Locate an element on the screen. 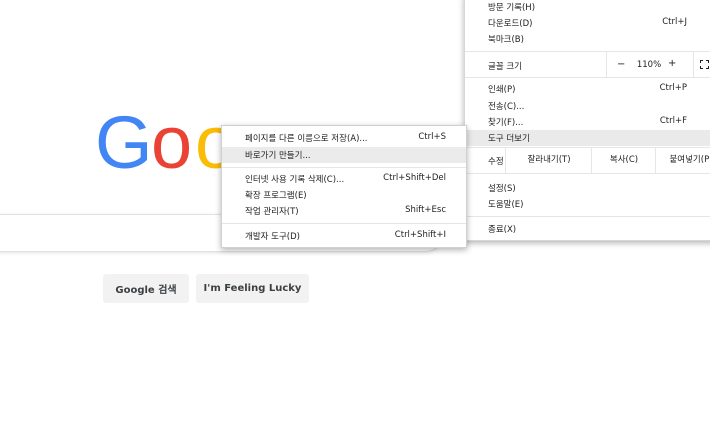 This screenshot has width=710, height=434. zoom-controls: − 110% + is located at coordinates (658, 64).